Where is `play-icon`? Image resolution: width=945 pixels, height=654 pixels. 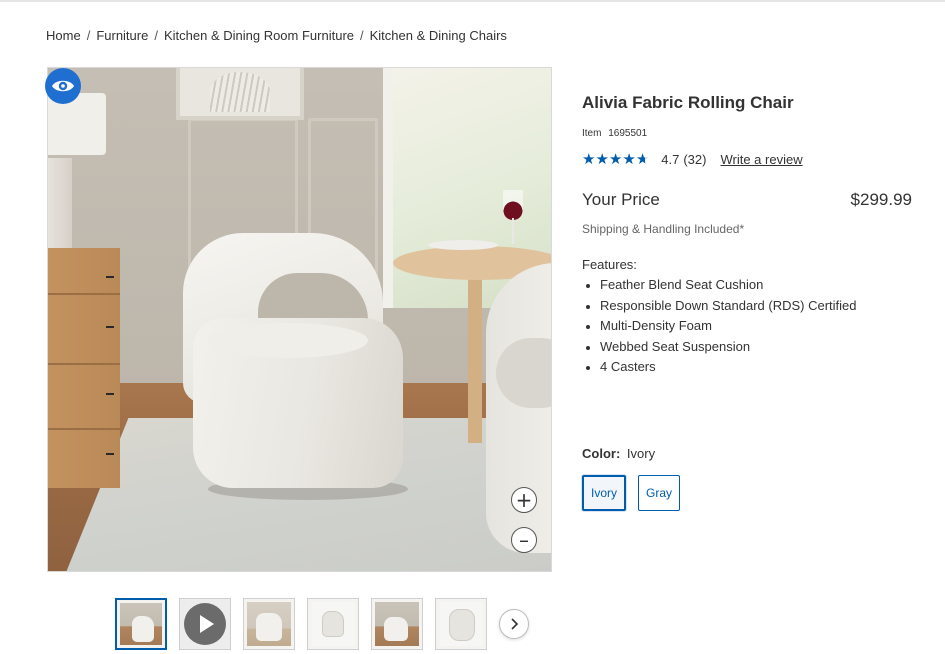 play-icon is located at coordinates (205, 624).